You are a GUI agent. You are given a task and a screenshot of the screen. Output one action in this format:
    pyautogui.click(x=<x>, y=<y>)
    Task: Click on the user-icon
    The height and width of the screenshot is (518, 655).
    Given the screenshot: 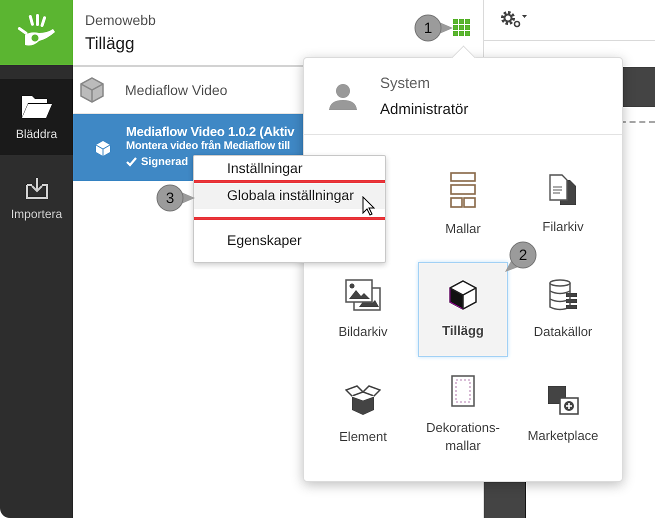 What is the action you would take?
    pyautogui.click(x=343, y=96)
    